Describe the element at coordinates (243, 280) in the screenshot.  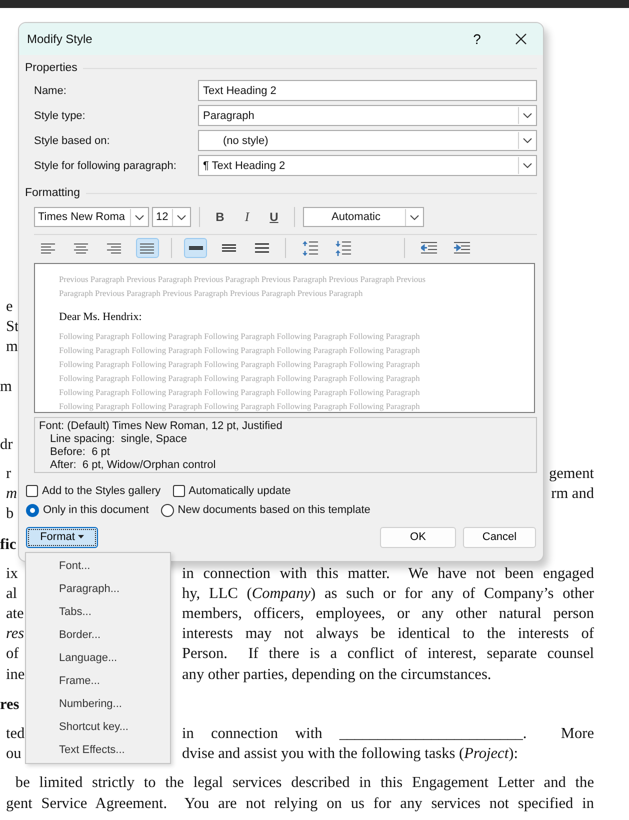
I see `preview-text: Previous Paragraph Previous Paragraph Previous Paragraph Previous Paragraph Previous Paragraph Previous` at that location.